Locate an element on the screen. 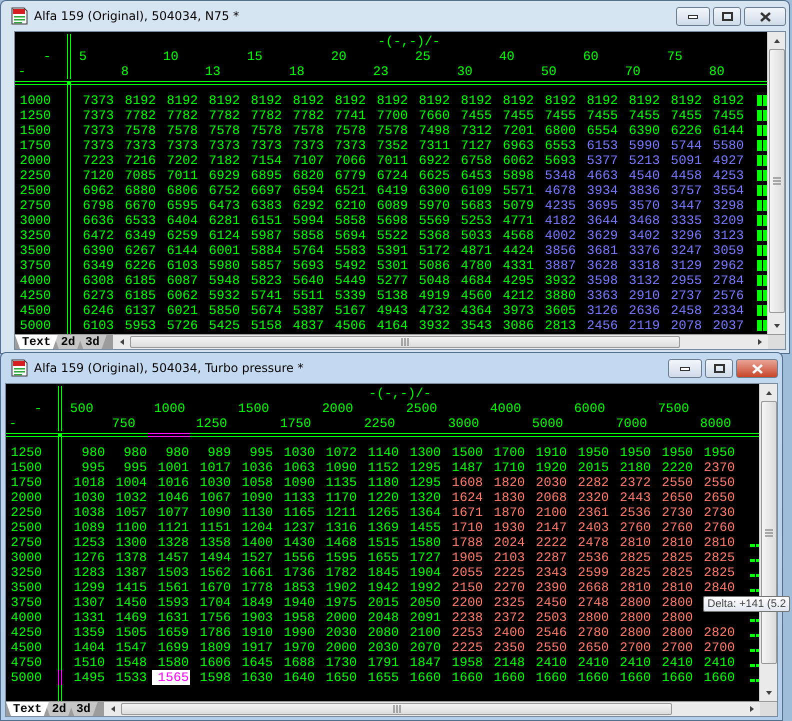 This screenshot has height=721, width=792. close-button is located at coordinates (765, 16).